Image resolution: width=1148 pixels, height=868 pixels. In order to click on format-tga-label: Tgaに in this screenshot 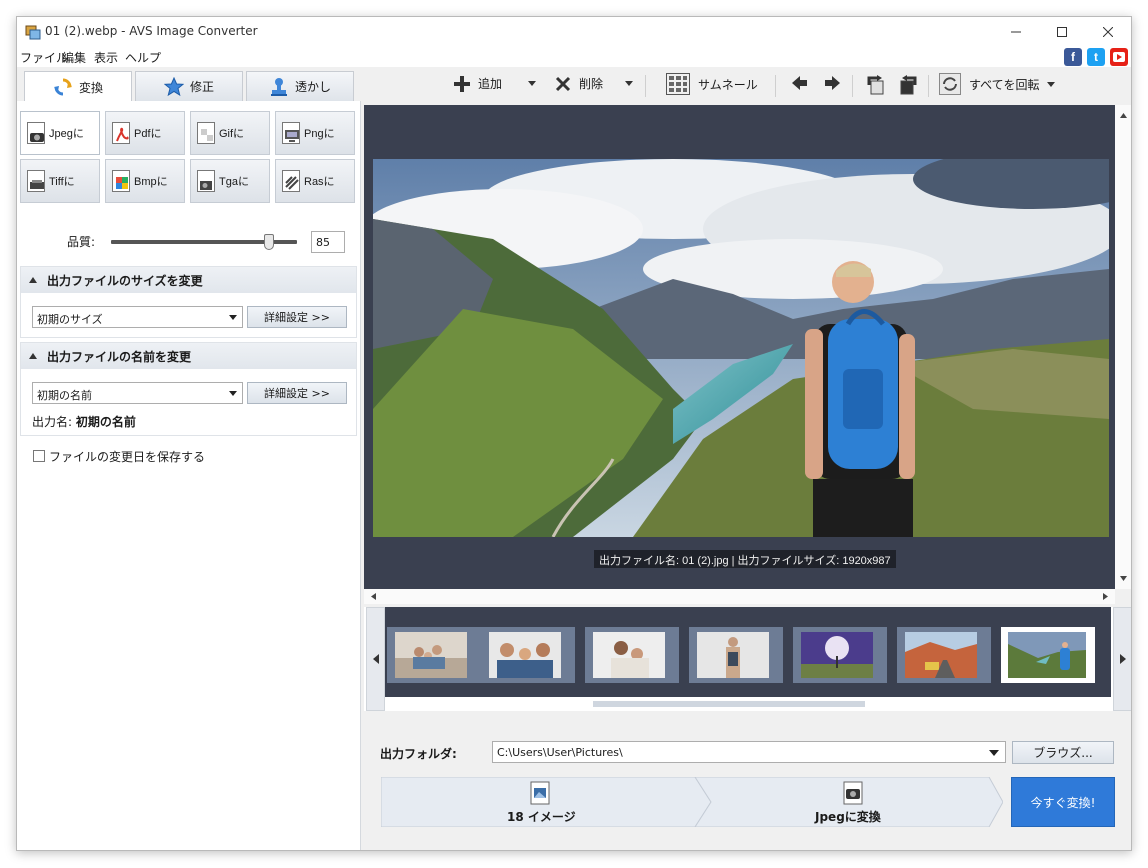, I will do `click(234, 182)`.